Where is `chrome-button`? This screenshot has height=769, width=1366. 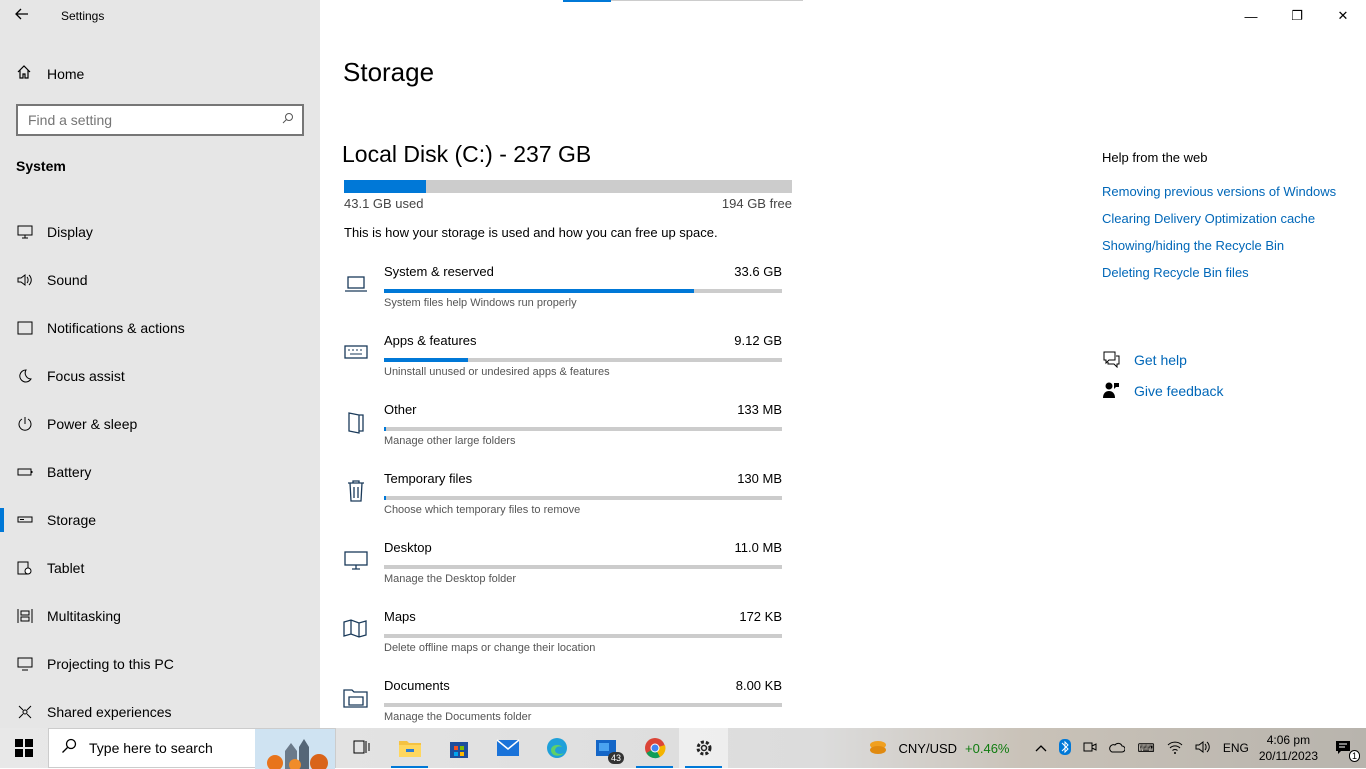
chrome-button is located at coordinates (654, 748).